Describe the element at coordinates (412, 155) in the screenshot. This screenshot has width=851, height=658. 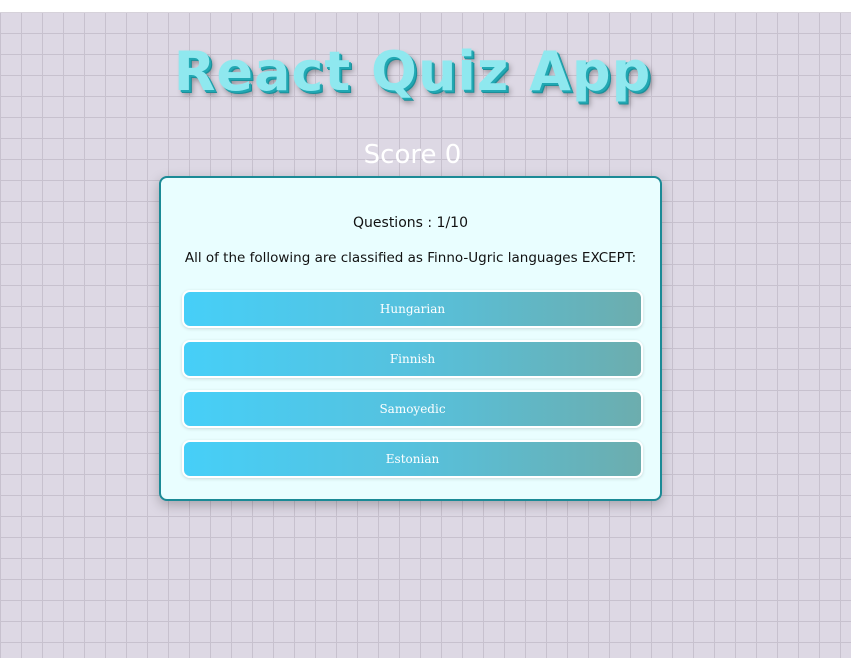
I see `score-display: Score 0` at that location.